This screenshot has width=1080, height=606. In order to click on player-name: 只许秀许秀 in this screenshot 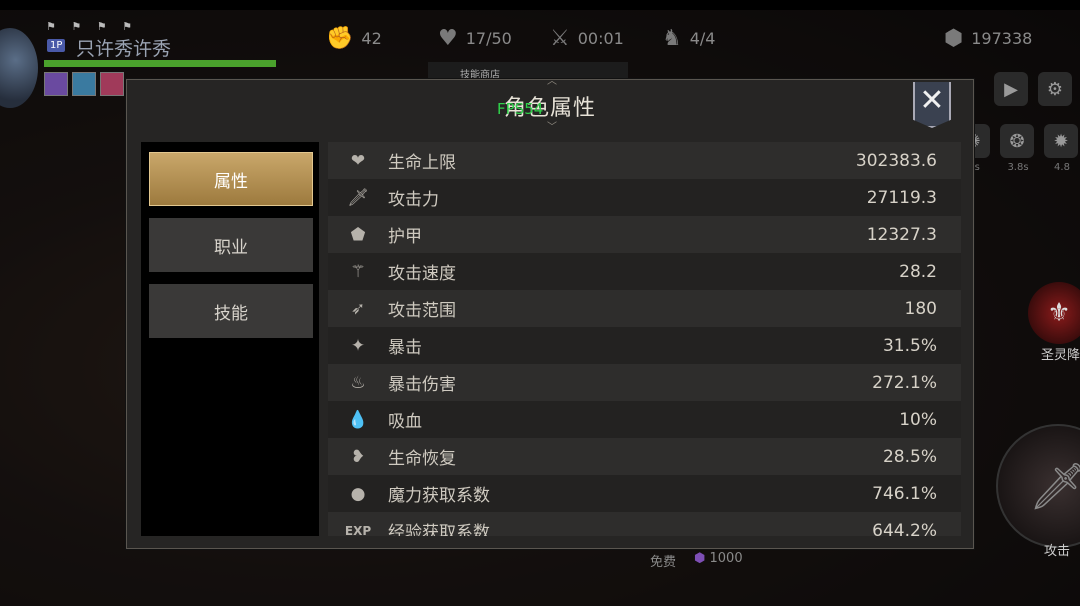, I will do `click(124, 49)`.